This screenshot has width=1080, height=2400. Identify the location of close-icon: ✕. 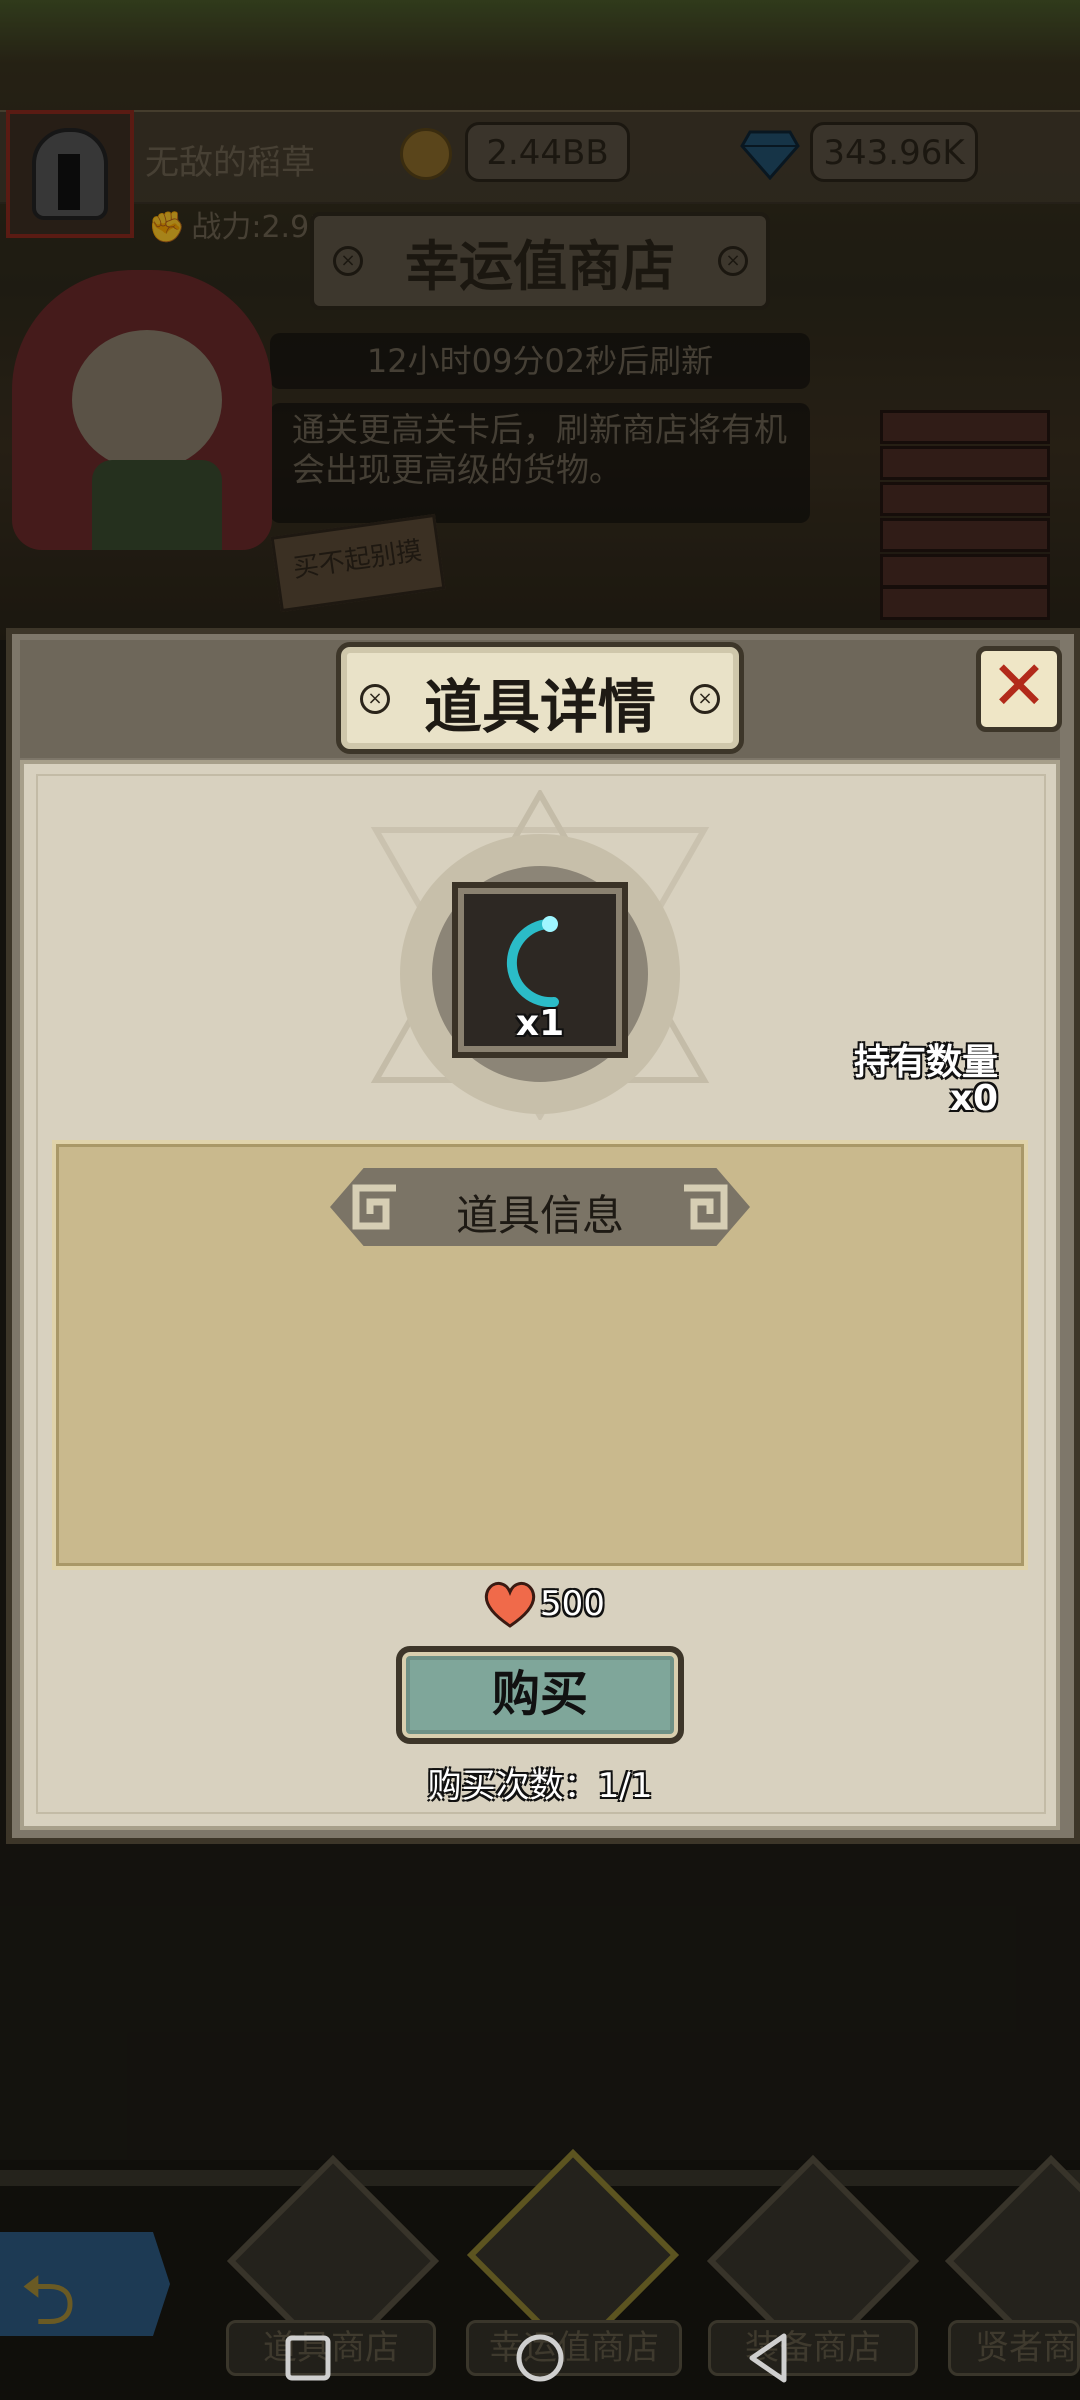
(1019, 686).